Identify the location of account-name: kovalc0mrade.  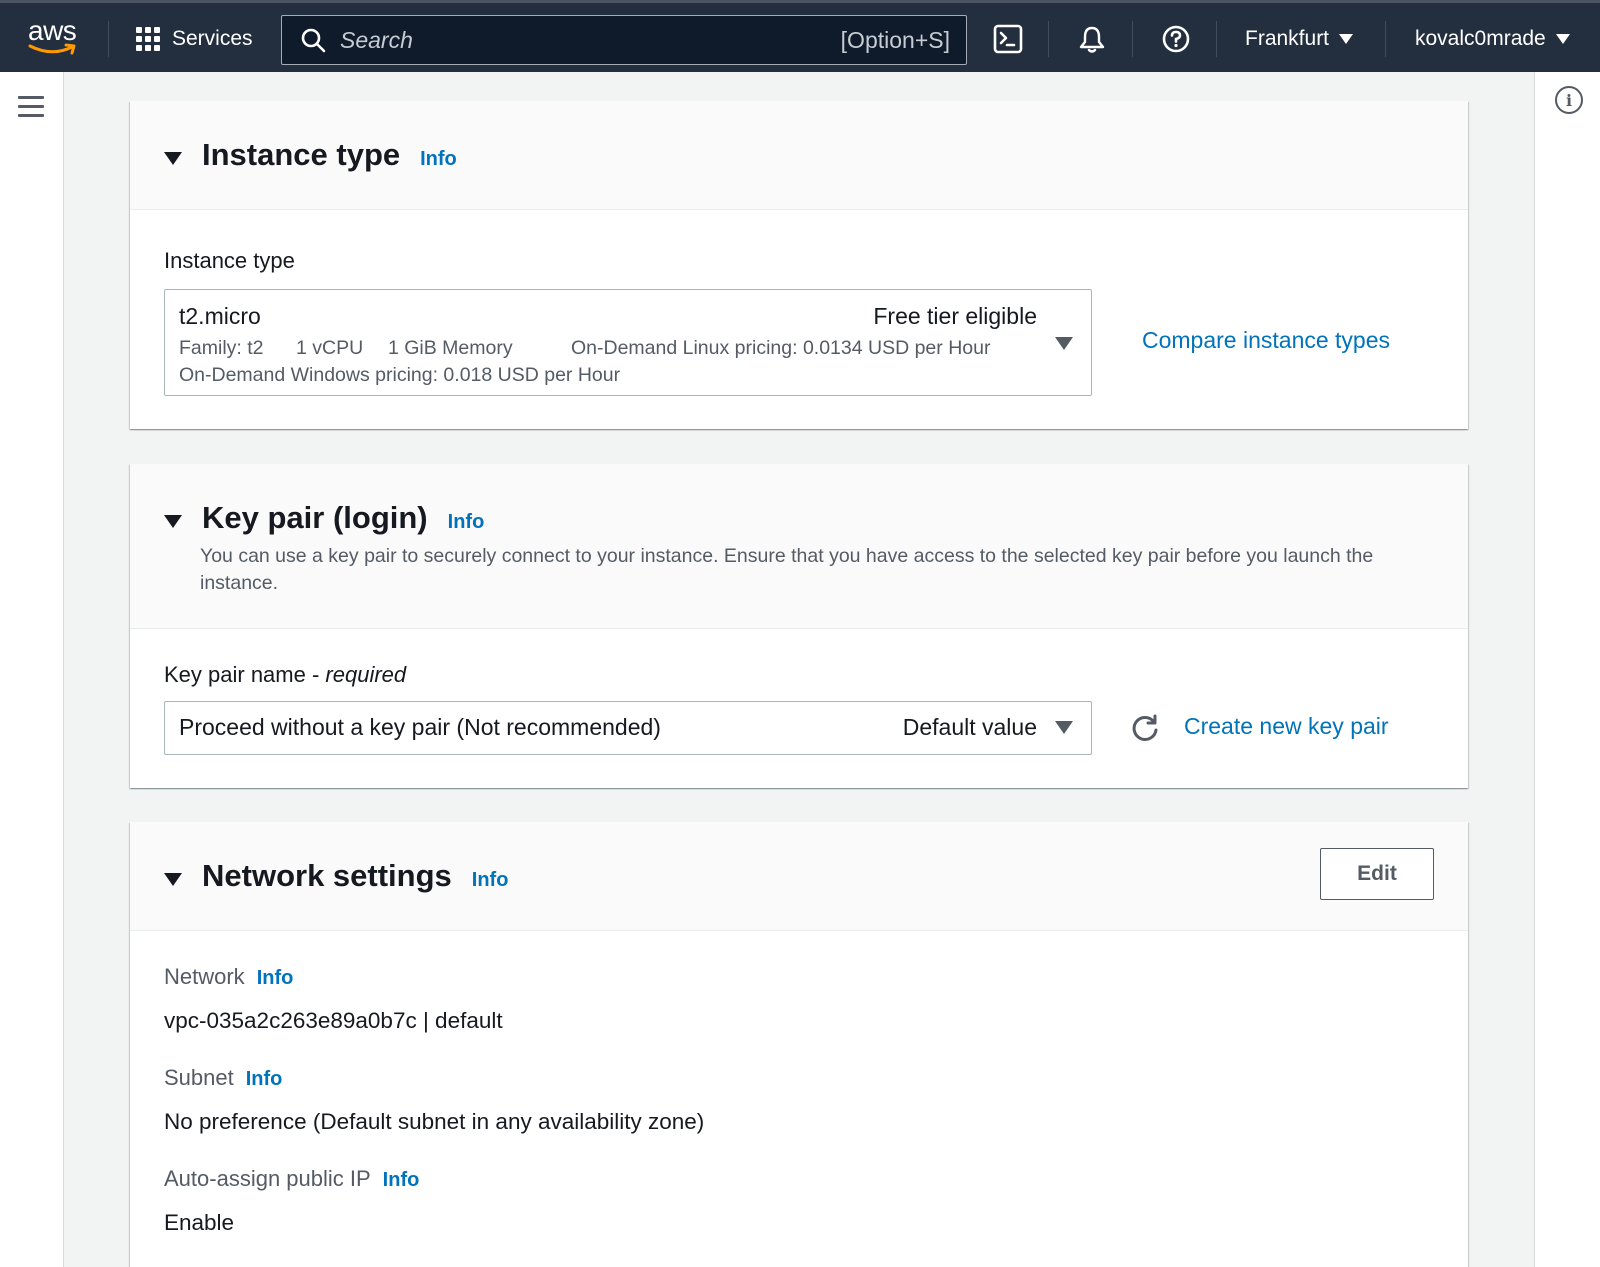
(1480, 38).